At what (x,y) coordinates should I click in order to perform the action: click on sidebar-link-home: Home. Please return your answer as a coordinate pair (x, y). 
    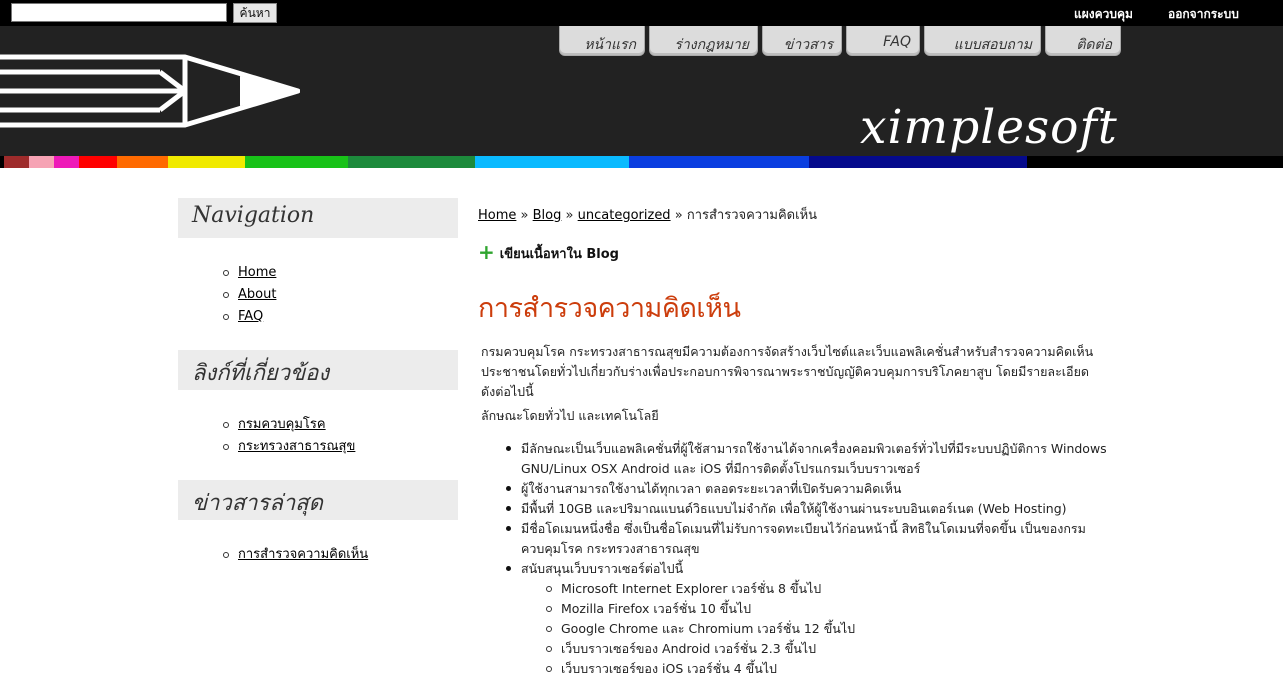
    Looking at the image, I should click on (257, 272).